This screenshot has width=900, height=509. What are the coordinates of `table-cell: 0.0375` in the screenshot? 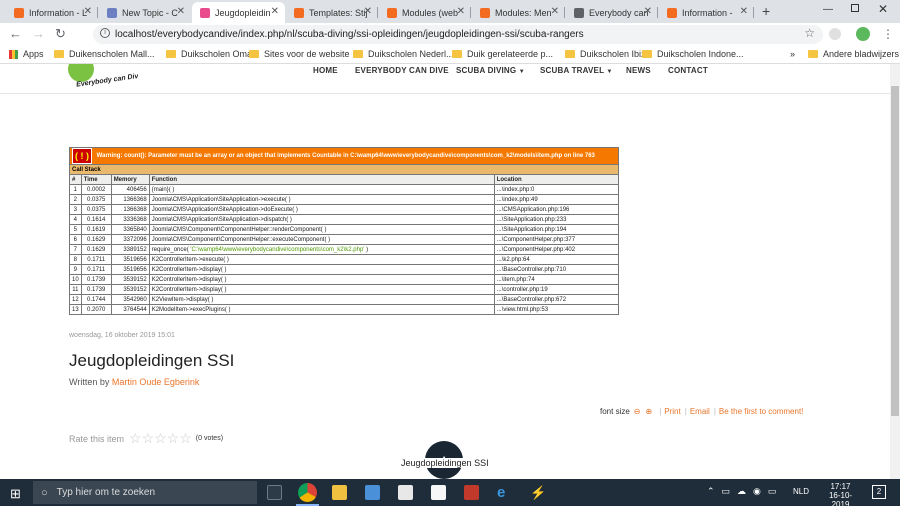 It's located at (96, 199).